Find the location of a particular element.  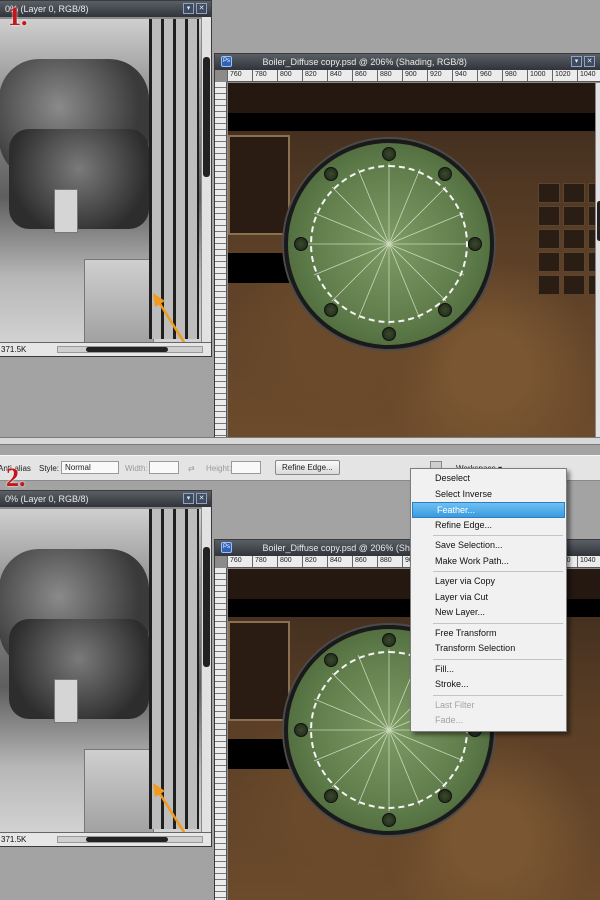

menu-item-layer-via-cut: Layer via Cut is located at coordinates (488, 598).